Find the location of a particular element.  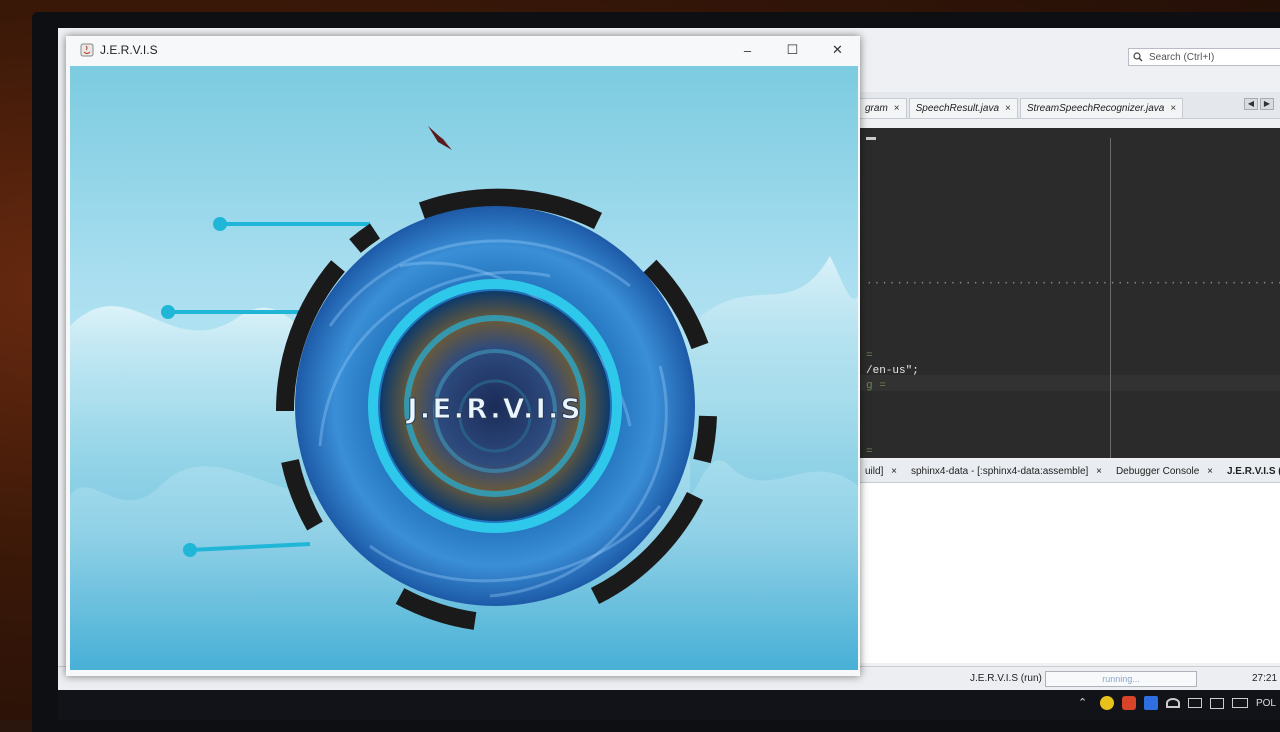

java-app-icon is located at coordinates (87, 50).